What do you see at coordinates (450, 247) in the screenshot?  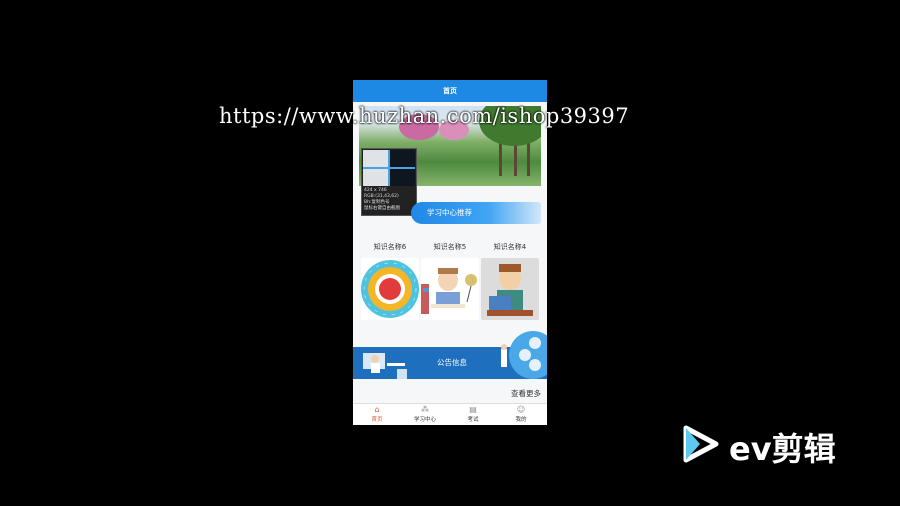 I see `knowledge-card-label: 知识名称5` at bounding box center [450, 247].